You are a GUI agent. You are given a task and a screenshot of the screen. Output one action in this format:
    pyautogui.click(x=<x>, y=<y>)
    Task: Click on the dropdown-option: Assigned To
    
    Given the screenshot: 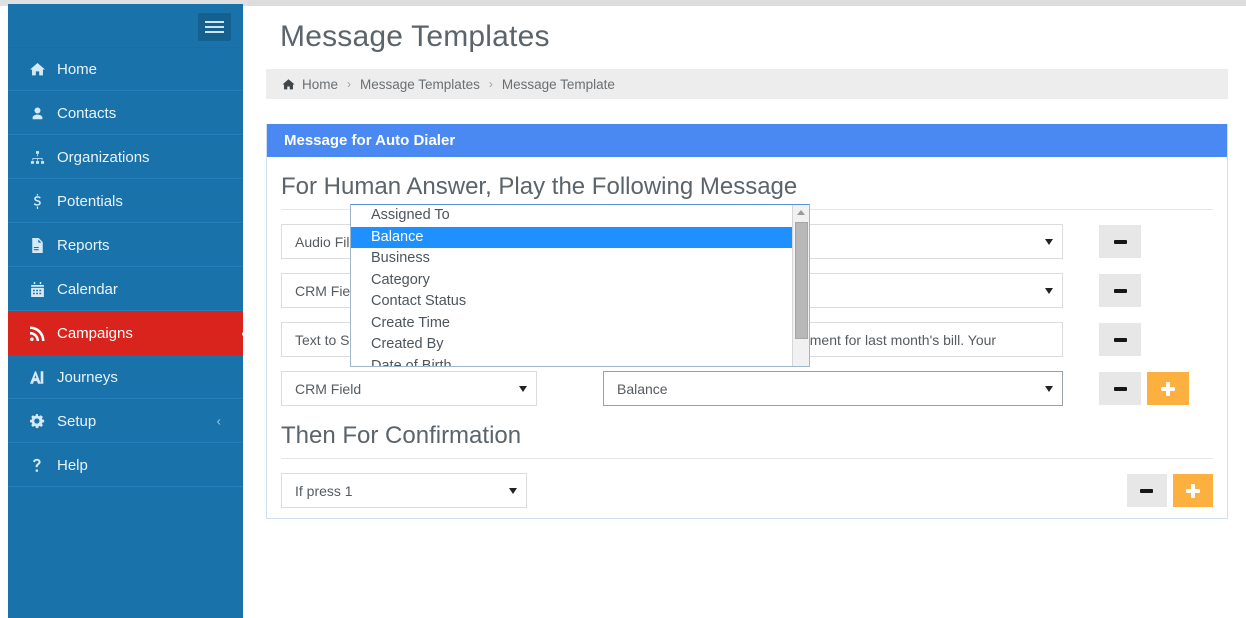 What is the action you would take?
    pyautogui.click(x=571, y=216)
    